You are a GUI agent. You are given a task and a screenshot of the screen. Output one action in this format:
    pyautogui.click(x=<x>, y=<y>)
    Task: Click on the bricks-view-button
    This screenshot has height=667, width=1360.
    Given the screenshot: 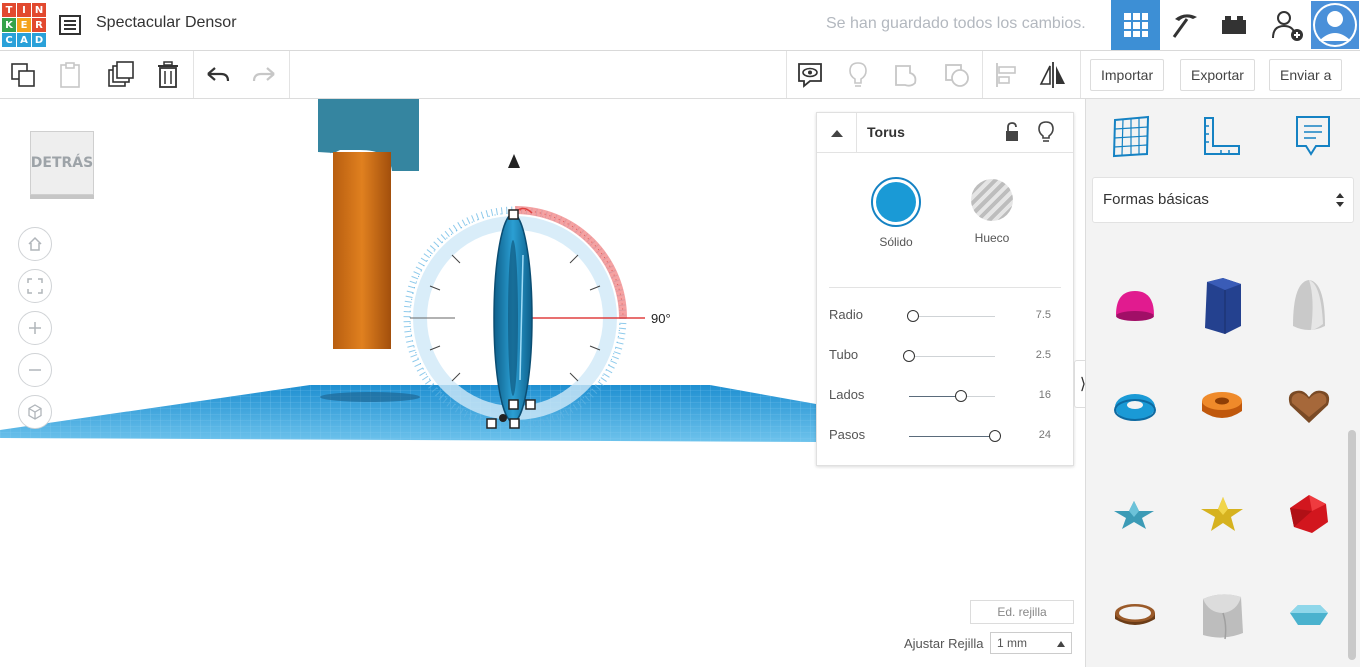 What is the action you would take?
    pyautogui.click(x=1233, y=25)
    